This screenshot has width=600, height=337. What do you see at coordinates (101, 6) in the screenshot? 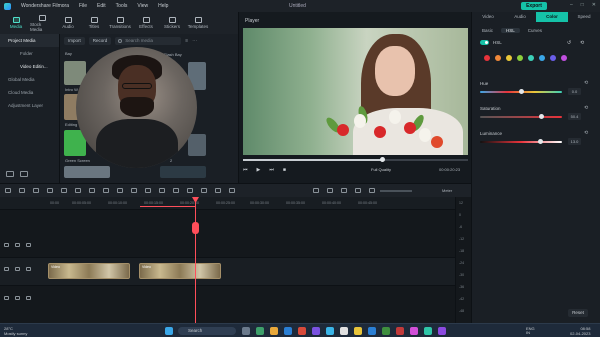
I see `menu-edit: Edit` at bounding box center [101, 6].